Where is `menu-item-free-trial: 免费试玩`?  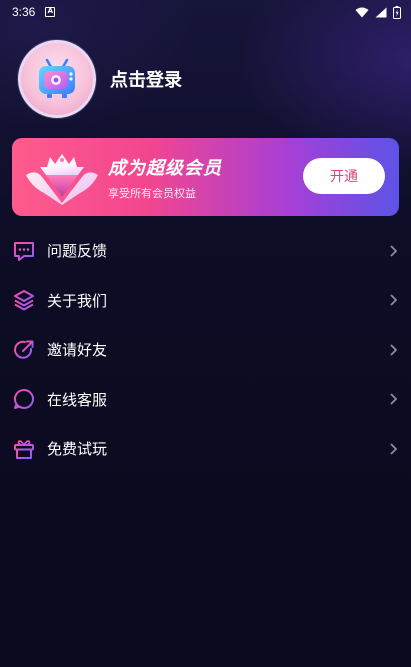 menu-item-free-trial: 免费试玩 is located at coordinates (205, 449).